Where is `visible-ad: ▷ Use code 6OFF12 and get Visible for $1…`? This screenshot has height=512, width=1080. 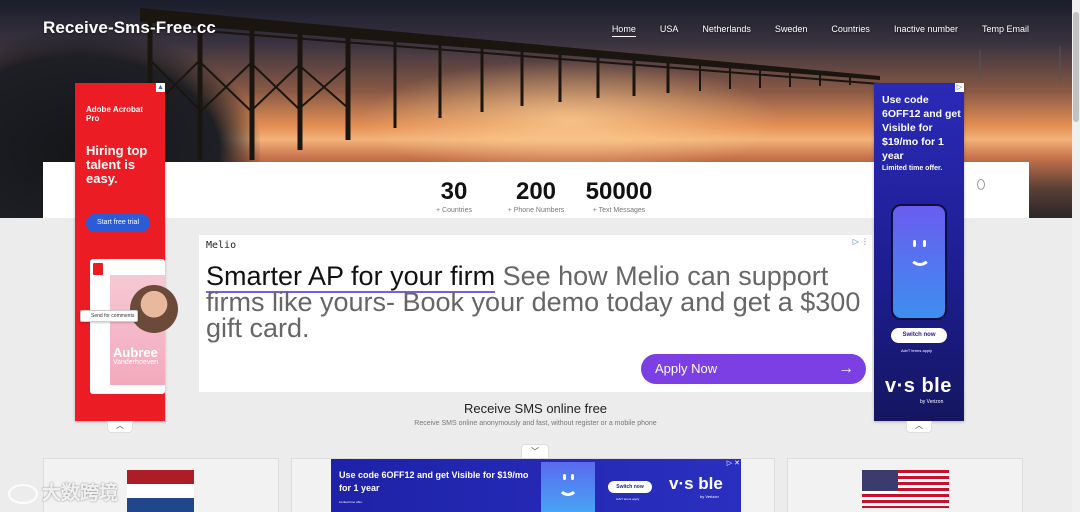
visible-ad: ▷ Use code 6OFF12 and get Visible for $1… is located at coordinates (919, 252).